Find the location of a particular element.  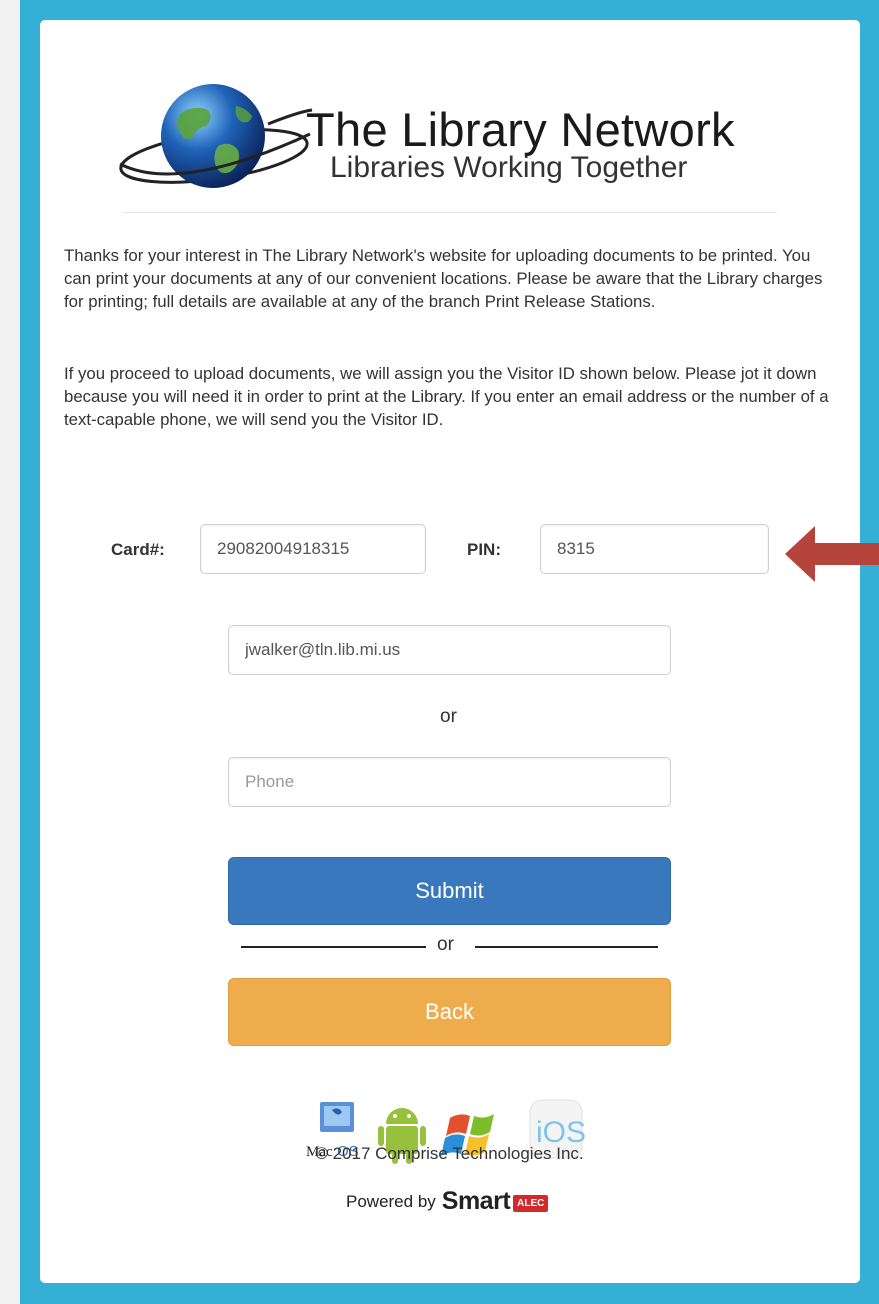

powered-by: Powered by Smart ALEC is located at coordinates (447, 1201).